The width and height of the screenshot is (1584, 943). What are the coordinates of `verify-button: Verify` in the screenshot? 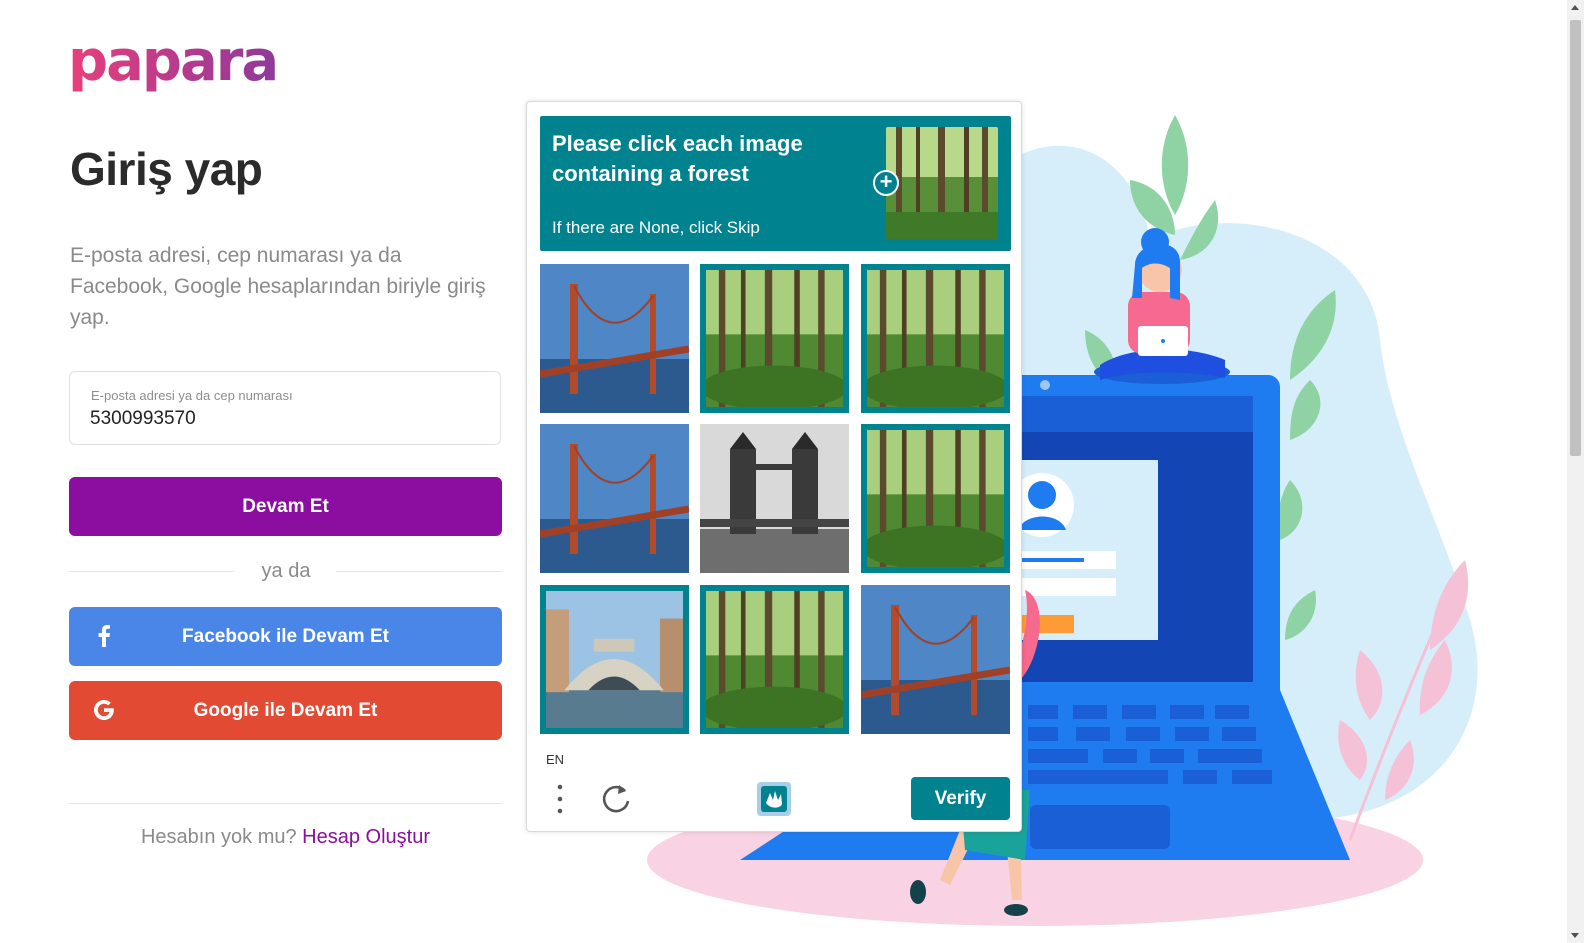 It's located at (960, 798).